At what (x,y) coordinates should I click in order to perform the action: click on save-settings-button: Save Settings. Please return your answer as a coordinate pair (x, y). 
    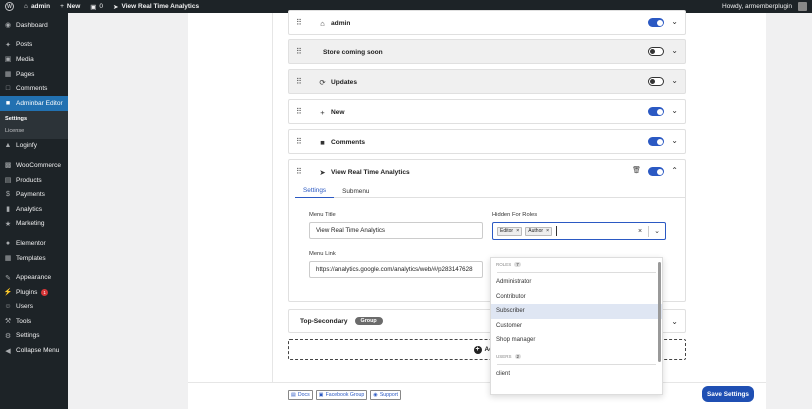
    Looking at the image, I should click on (728, 394).